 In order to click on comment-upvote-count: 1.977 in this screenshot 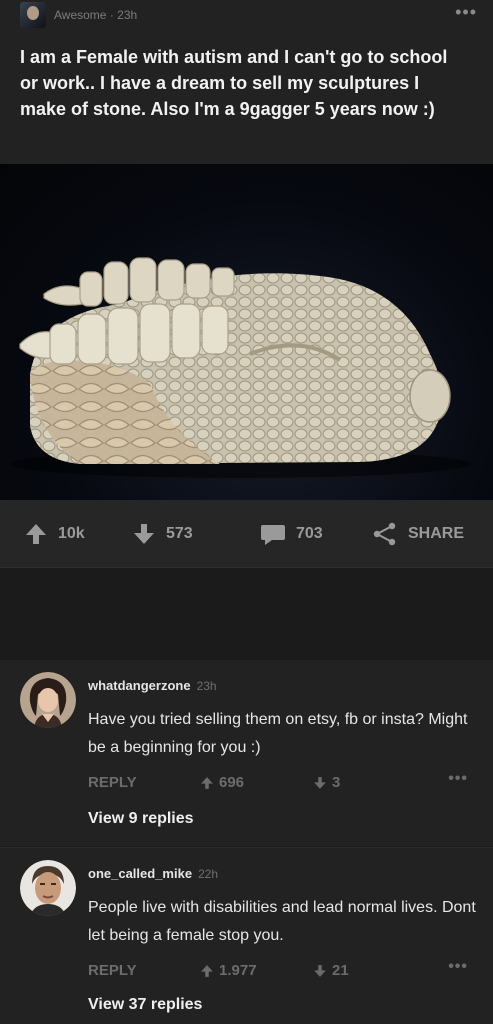, I will do `click(238, 970)`.